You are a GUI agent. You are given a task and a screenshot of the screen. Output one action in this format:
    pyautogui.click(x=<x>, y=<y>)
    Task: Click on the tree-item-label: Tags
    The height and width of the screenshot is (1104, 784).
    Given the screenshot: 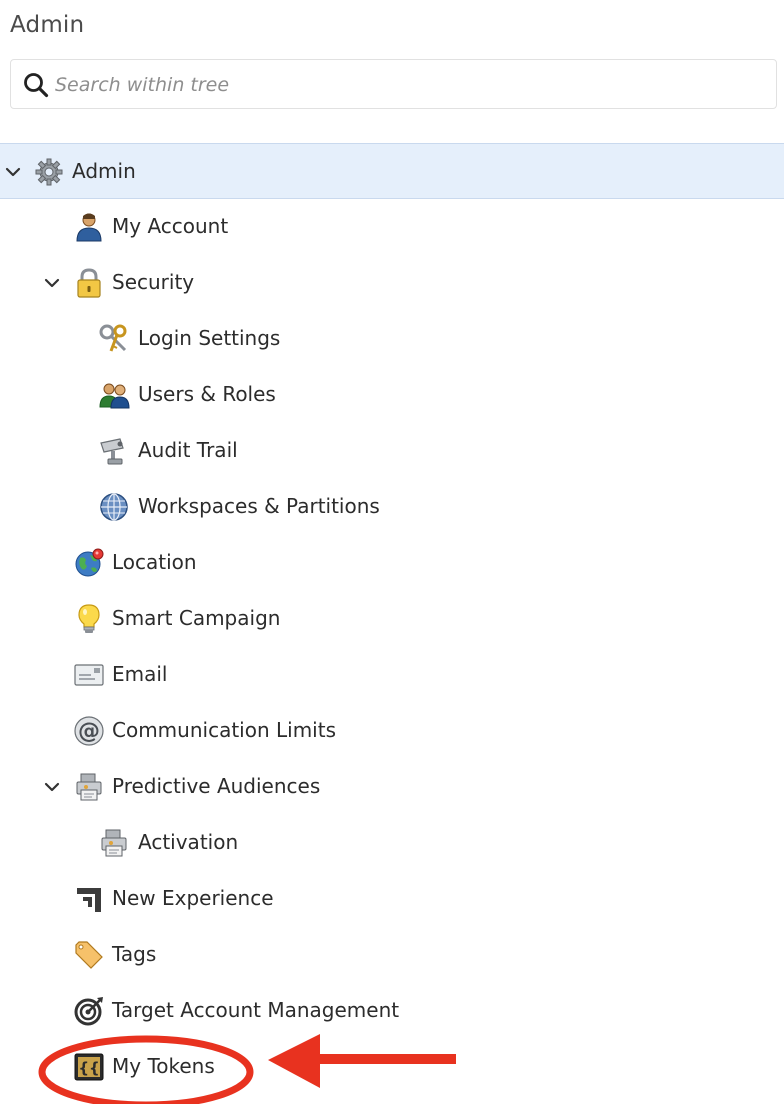 What is the action you would take?
    pyautogui.click(x=134, y=954)
    